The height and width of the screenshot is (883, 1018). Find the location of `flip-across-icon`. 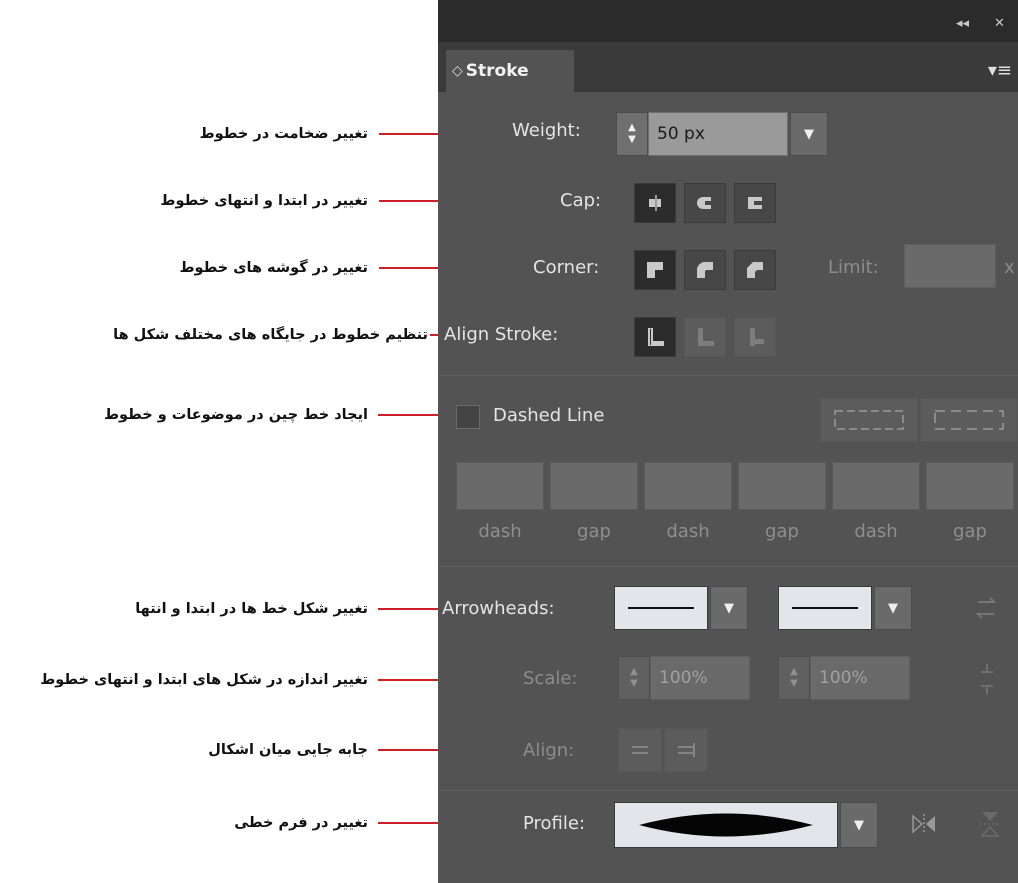

flip-across-icon is located at coordinates (990, 824).